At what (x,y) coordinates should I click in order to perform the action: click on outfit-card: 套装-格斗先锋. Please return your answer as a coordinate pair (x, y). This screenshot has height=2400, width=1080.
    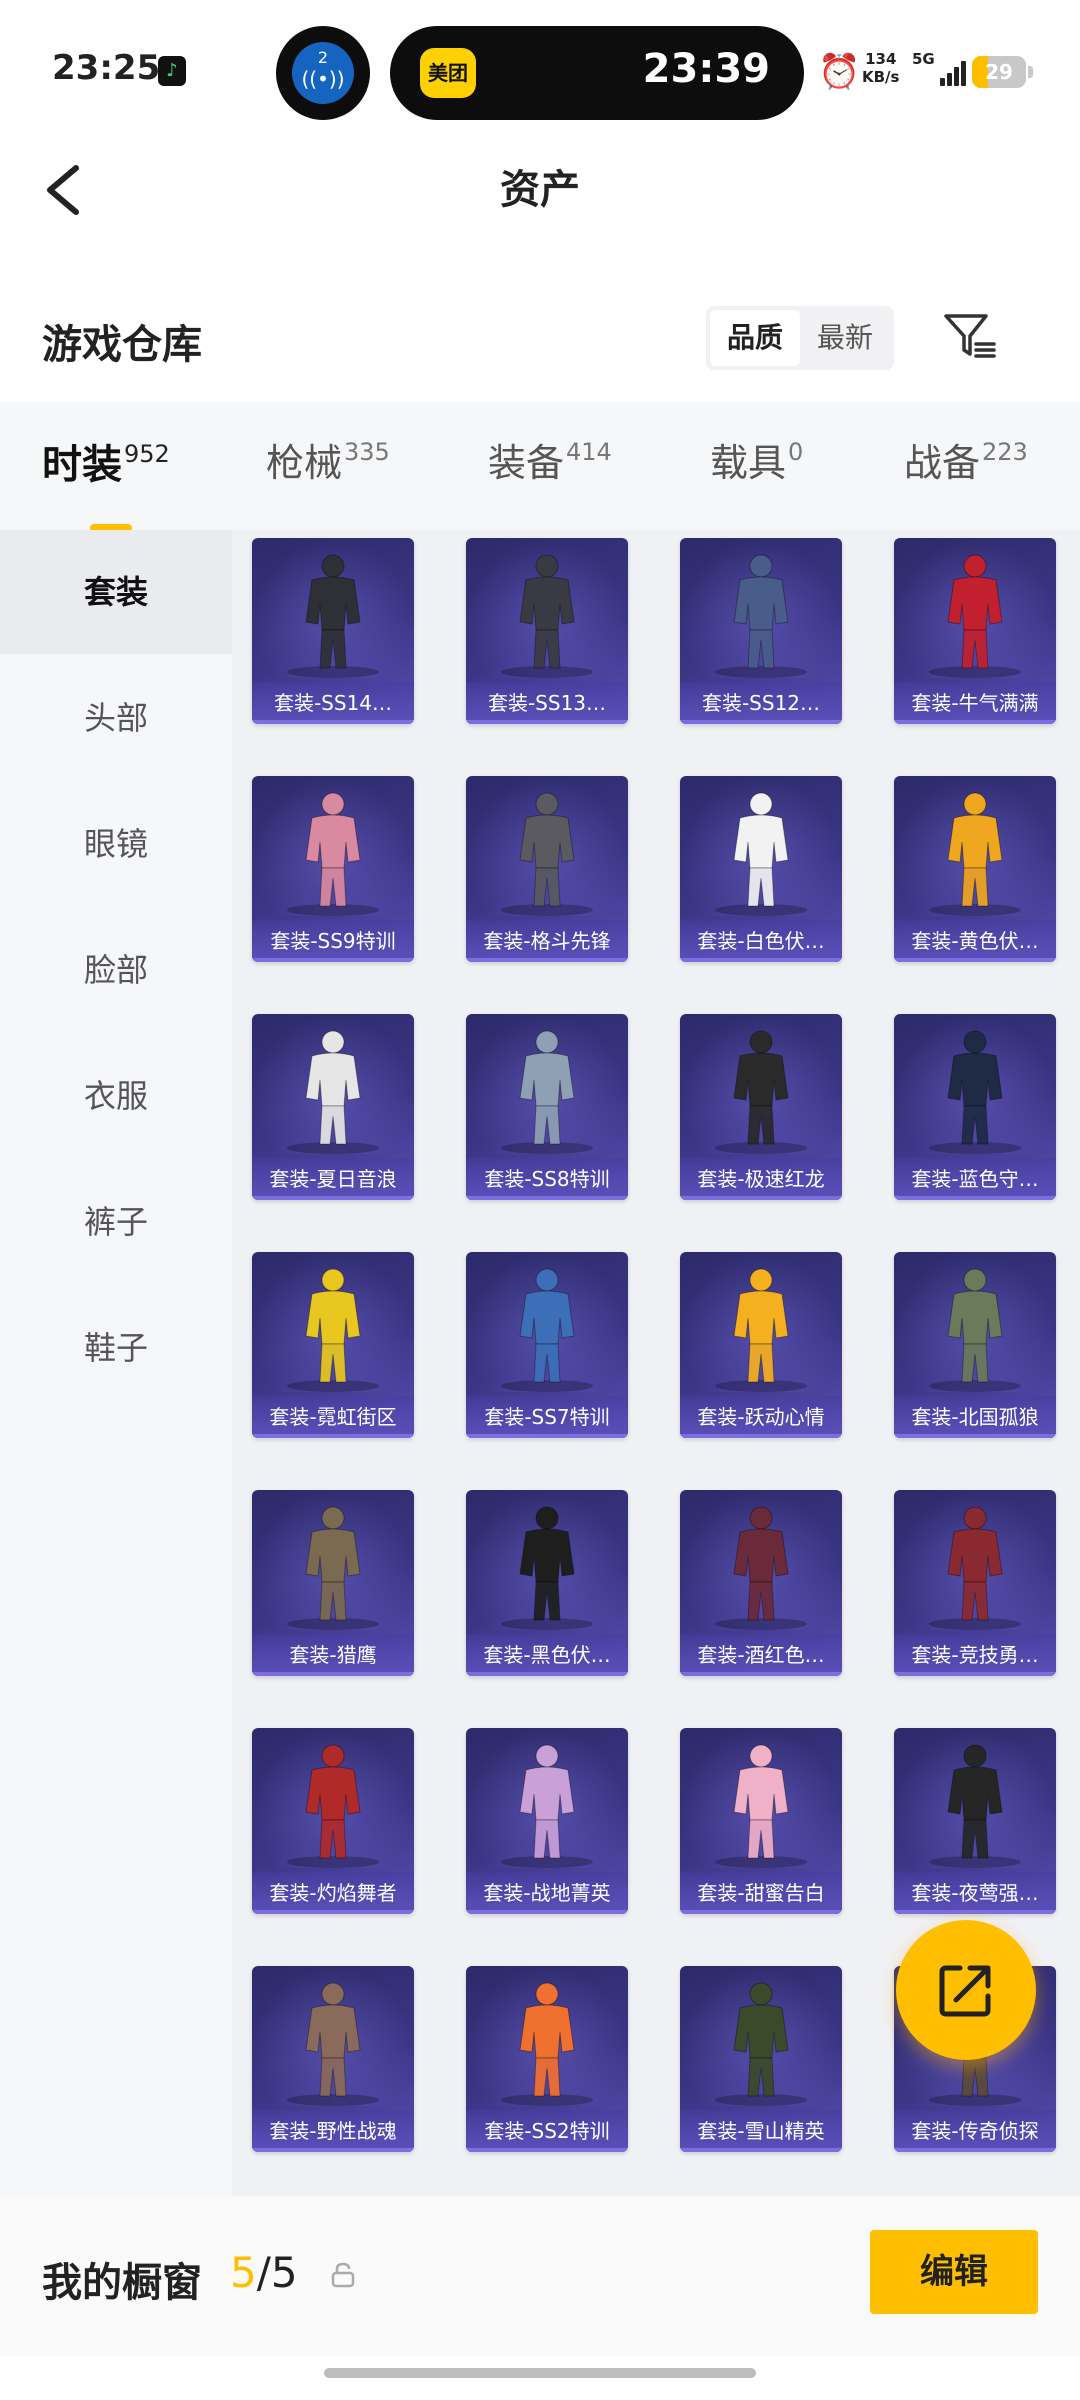
    Looking at the image, I should click on (547, 869).